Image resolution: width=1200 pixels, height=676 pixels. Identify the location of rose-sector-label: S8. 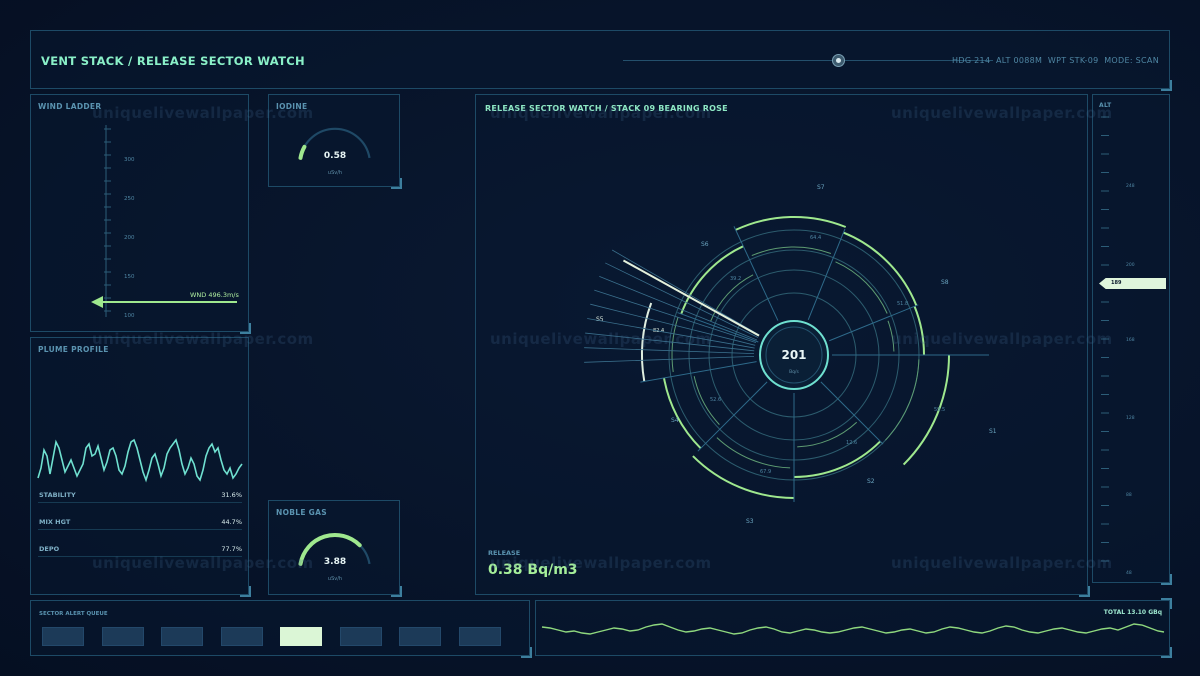
(945, 282).